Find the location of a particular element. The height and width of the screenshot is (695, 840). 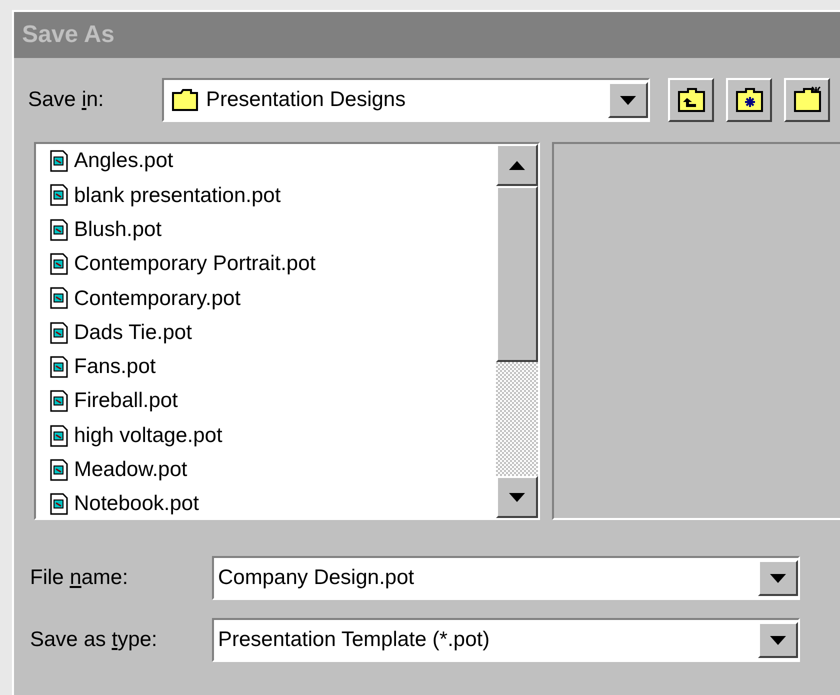

folder-up-icon is located at coordinates (691, 100).